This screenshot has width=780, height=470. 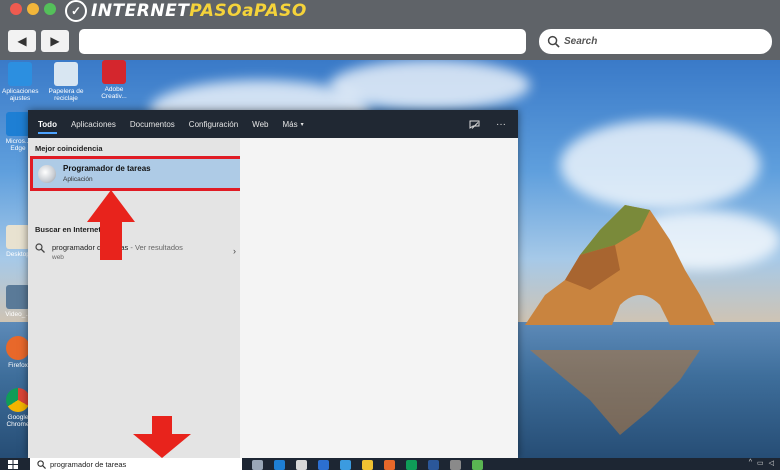 I want to click on web-result-subtitle: web, so click(x=58, y=257).